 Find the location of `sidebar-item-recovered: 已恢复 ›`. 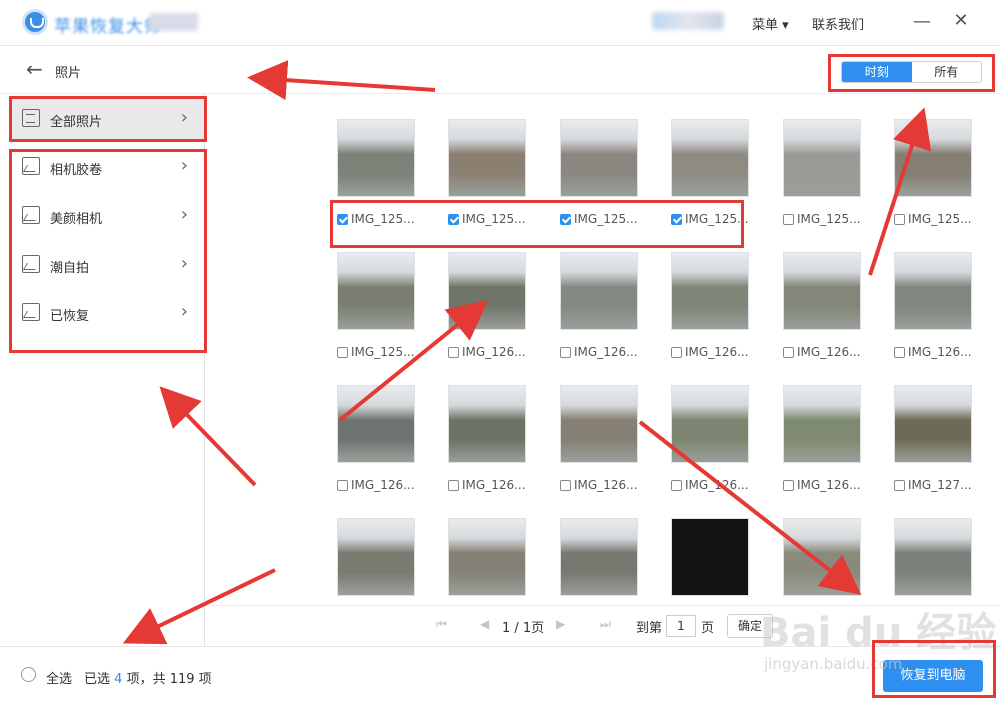

sidebar-item-recovered: 已恢复 › is located at coordinates (108, 313).